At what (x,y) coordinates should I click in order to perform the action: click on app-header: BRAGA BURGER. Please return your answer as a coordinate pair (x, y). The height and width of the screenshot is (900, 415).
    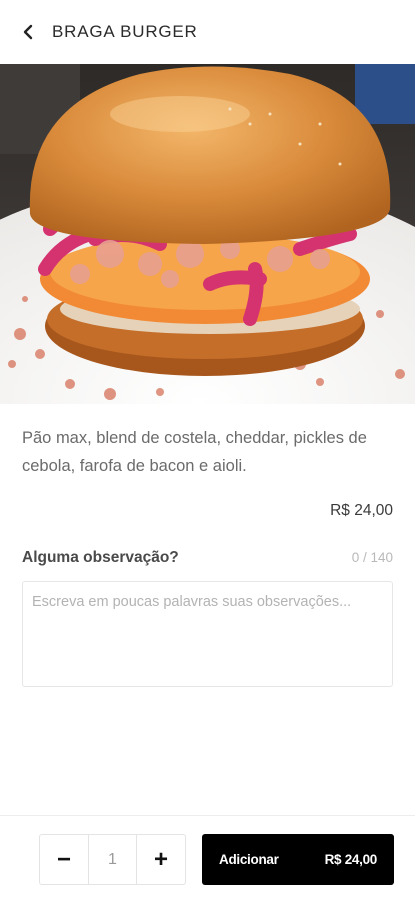
    Looking at the image, I should click on (207, 32).